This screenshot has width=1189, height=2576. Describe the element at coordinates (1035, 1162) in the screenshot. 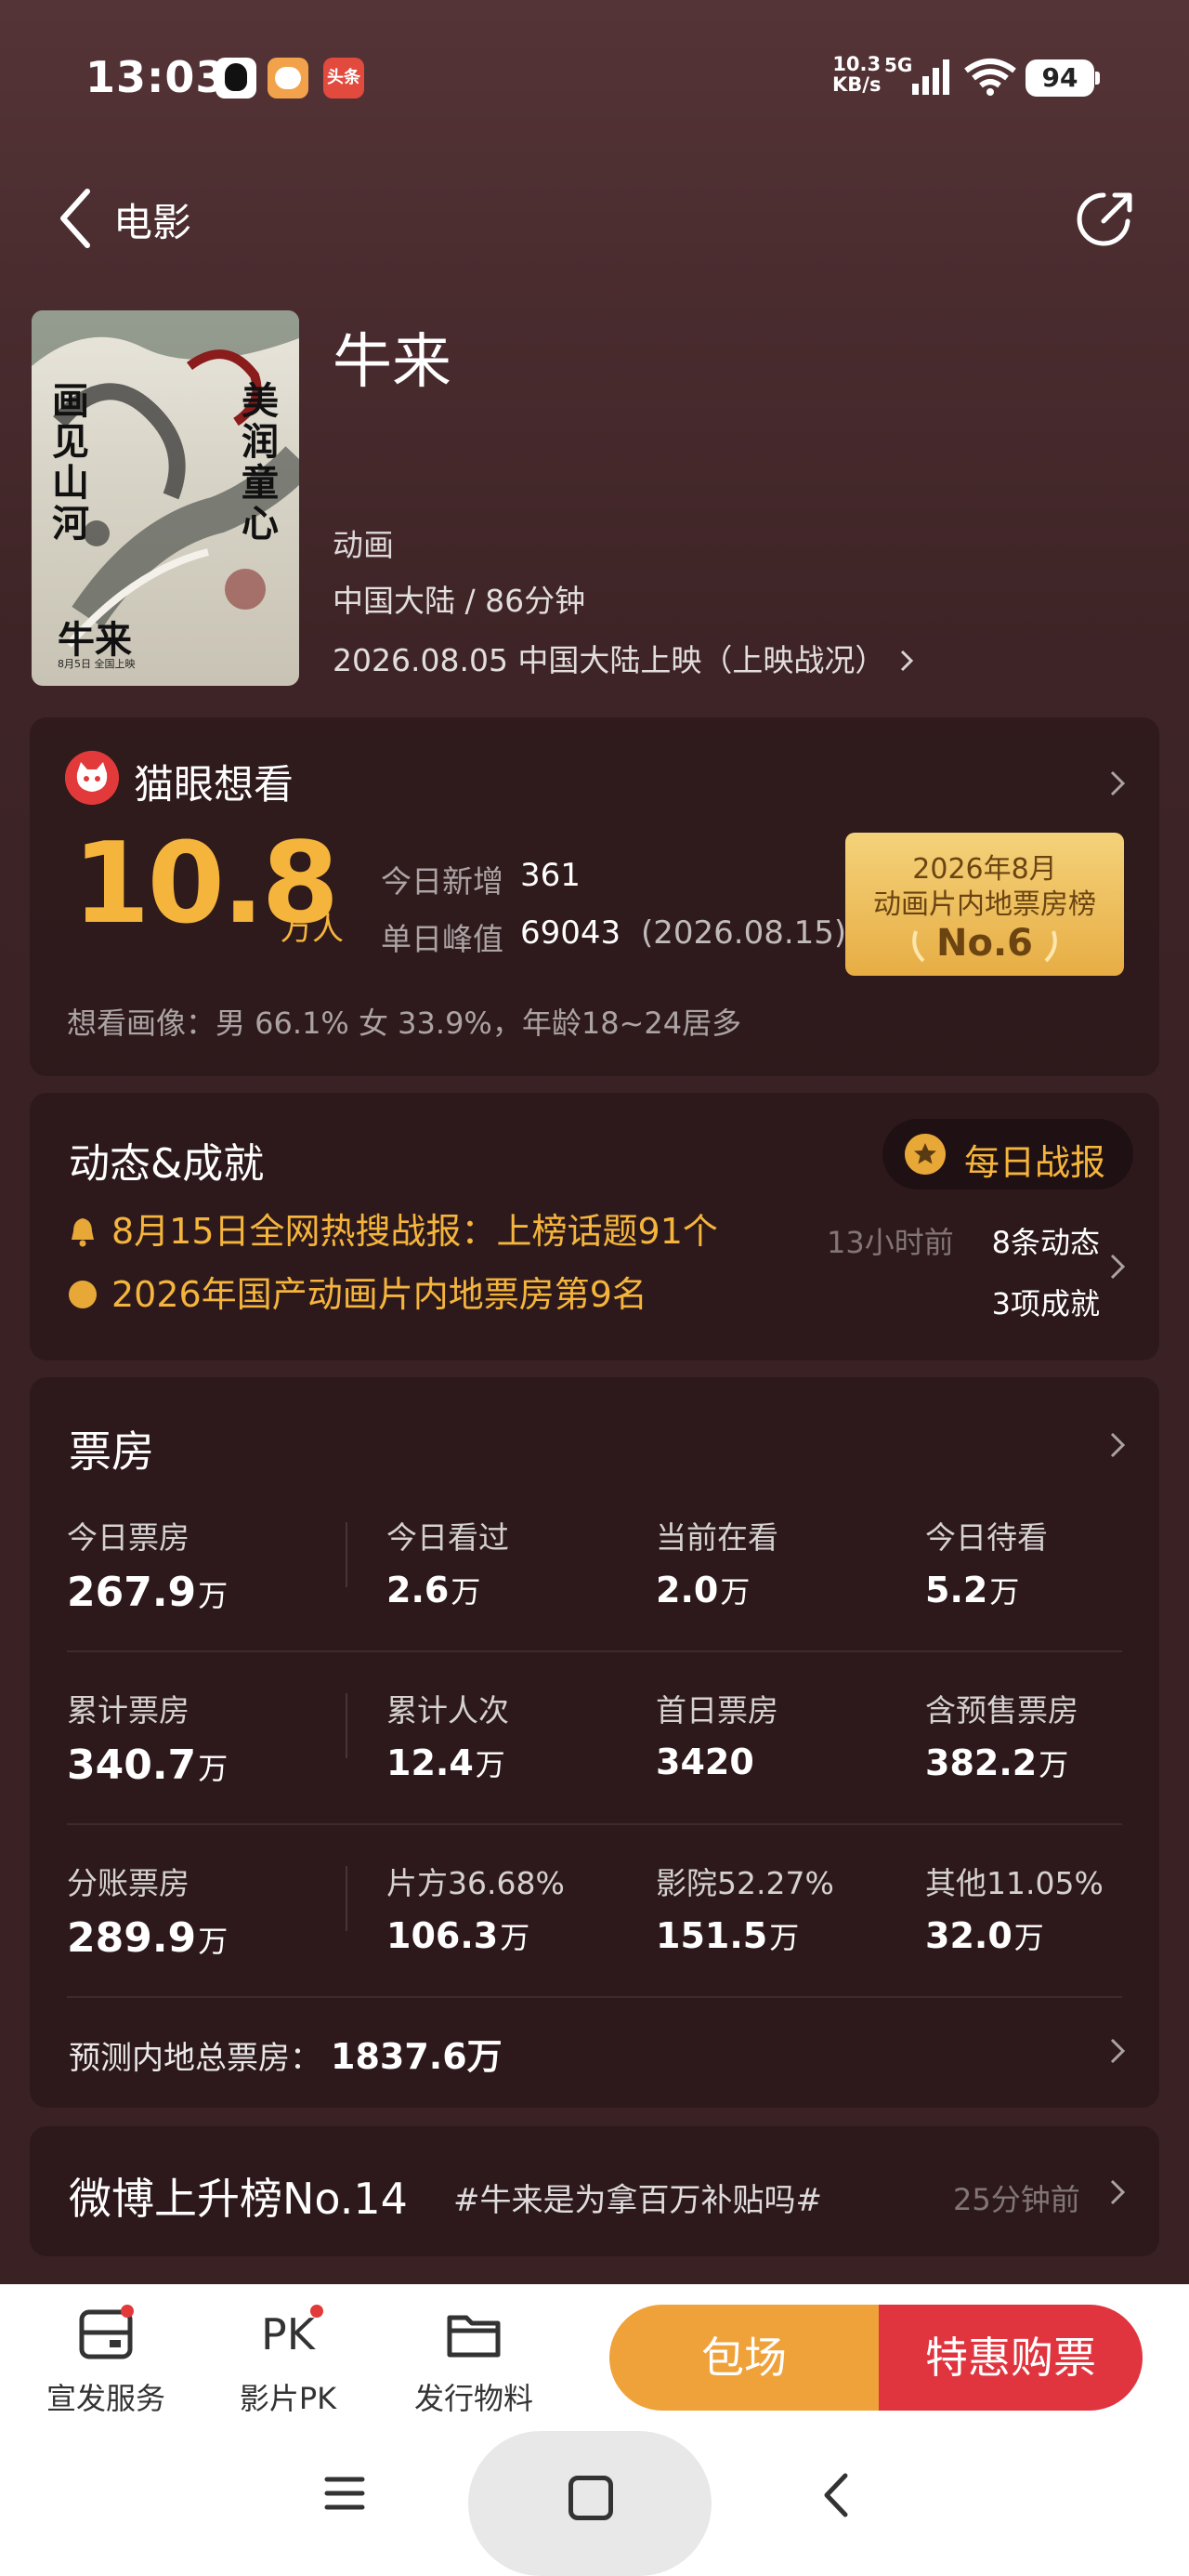

I see `daily-report-label: 每日战报` at that location.